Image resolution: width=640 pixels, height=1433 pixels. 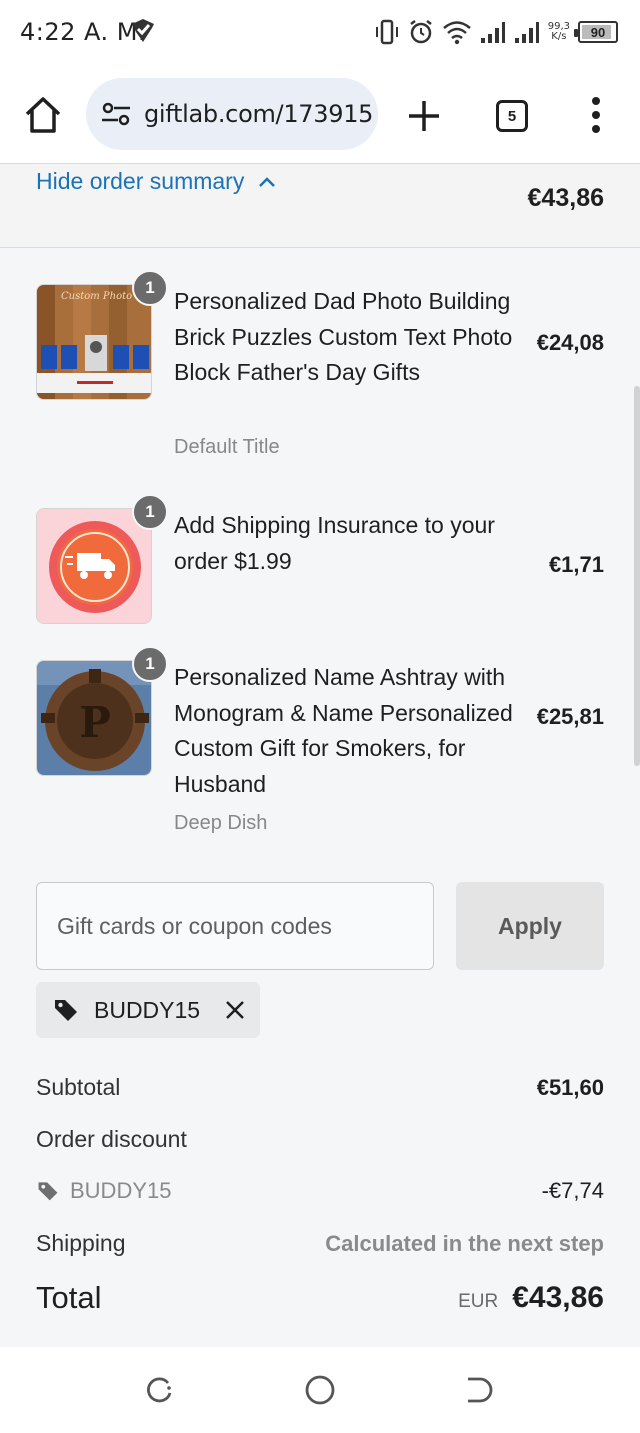 I want to click on total-row: Total EUR €43,86, so click(x=320, y=1298).